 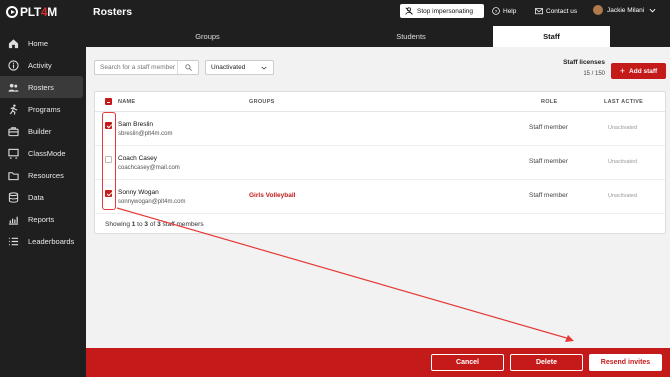 What do you see at coordinates (539, 11) in the screenshot?
I see `mail-icon` at bounding box center [539, 11].